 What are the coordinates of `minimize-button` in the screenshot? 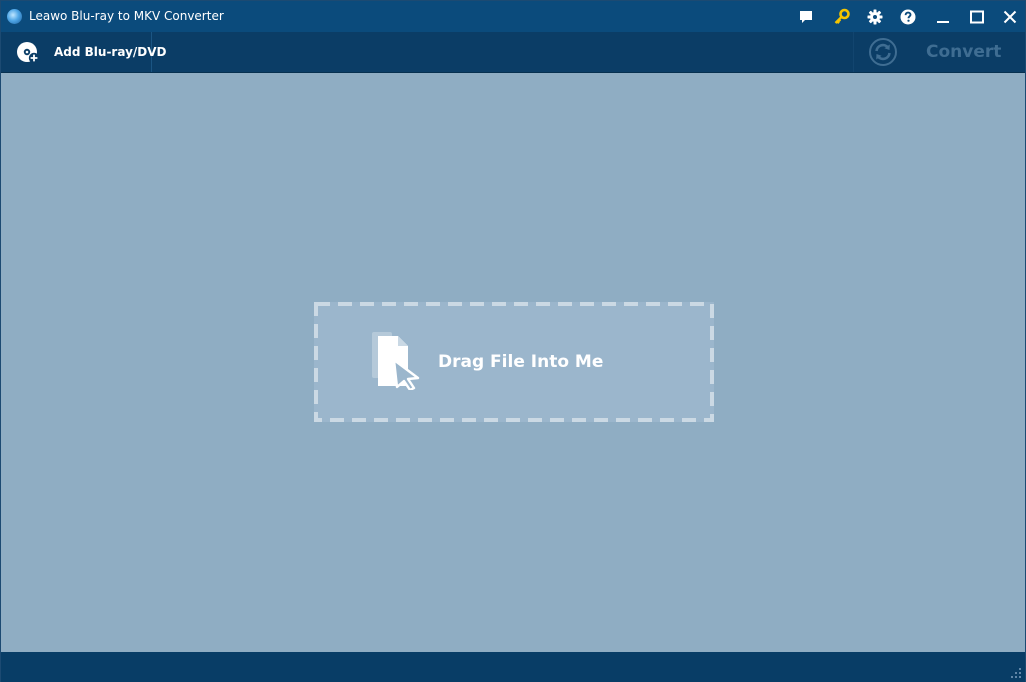 It's located at (943, 17).